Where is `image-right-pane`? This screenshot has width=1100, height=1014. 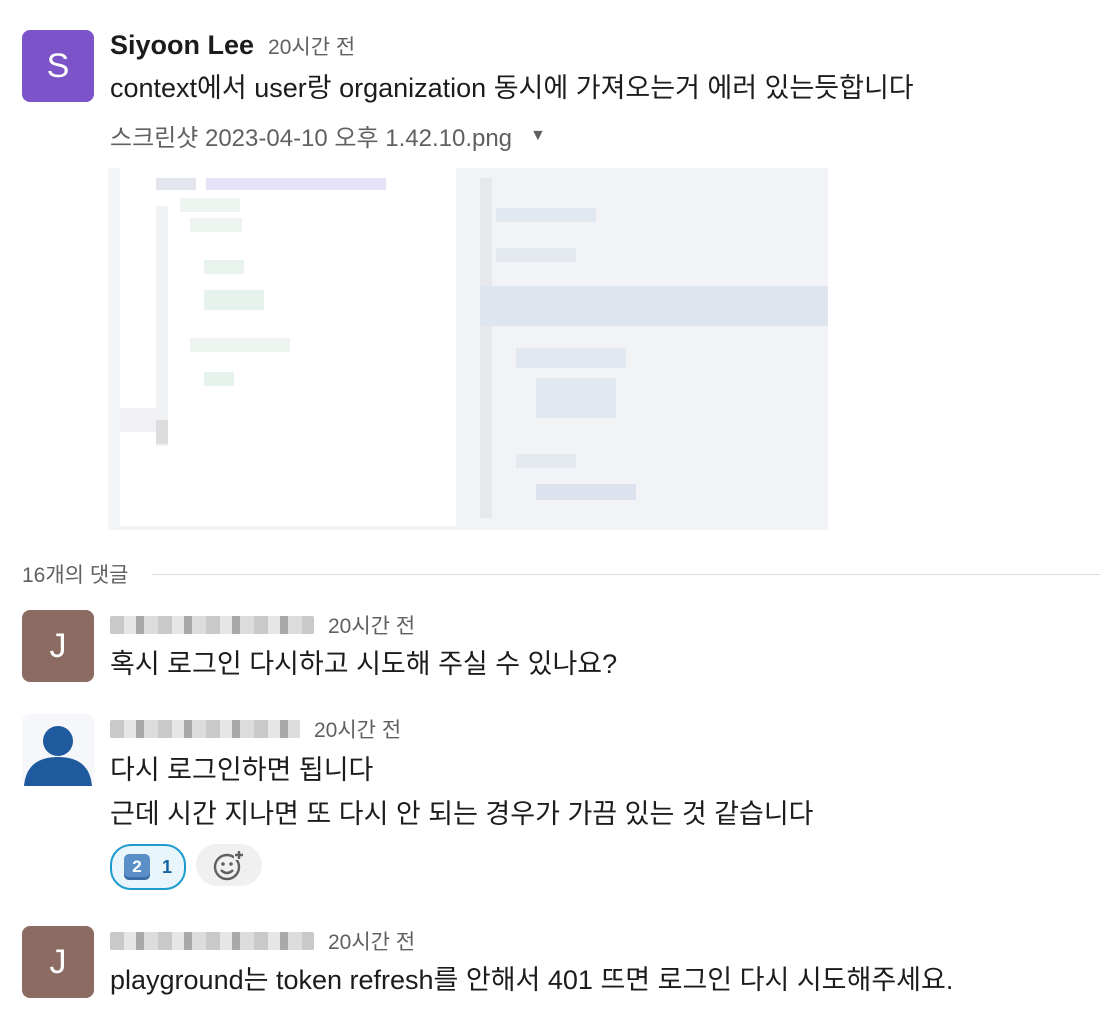 image-right-pane is located at coordinates (642, 349).